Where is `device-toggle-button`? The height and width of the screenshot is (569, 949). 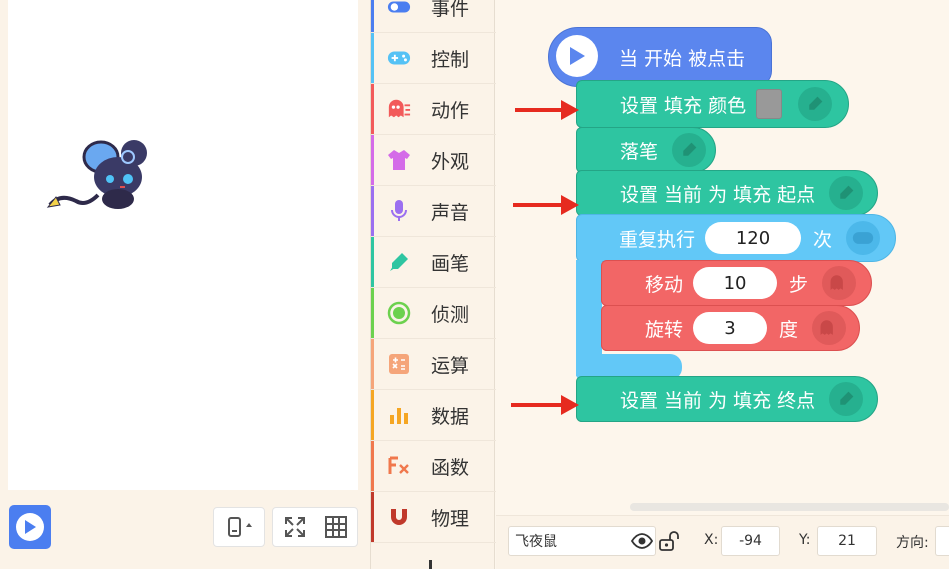 device-toggle-button is located at coordinates (239, 527).